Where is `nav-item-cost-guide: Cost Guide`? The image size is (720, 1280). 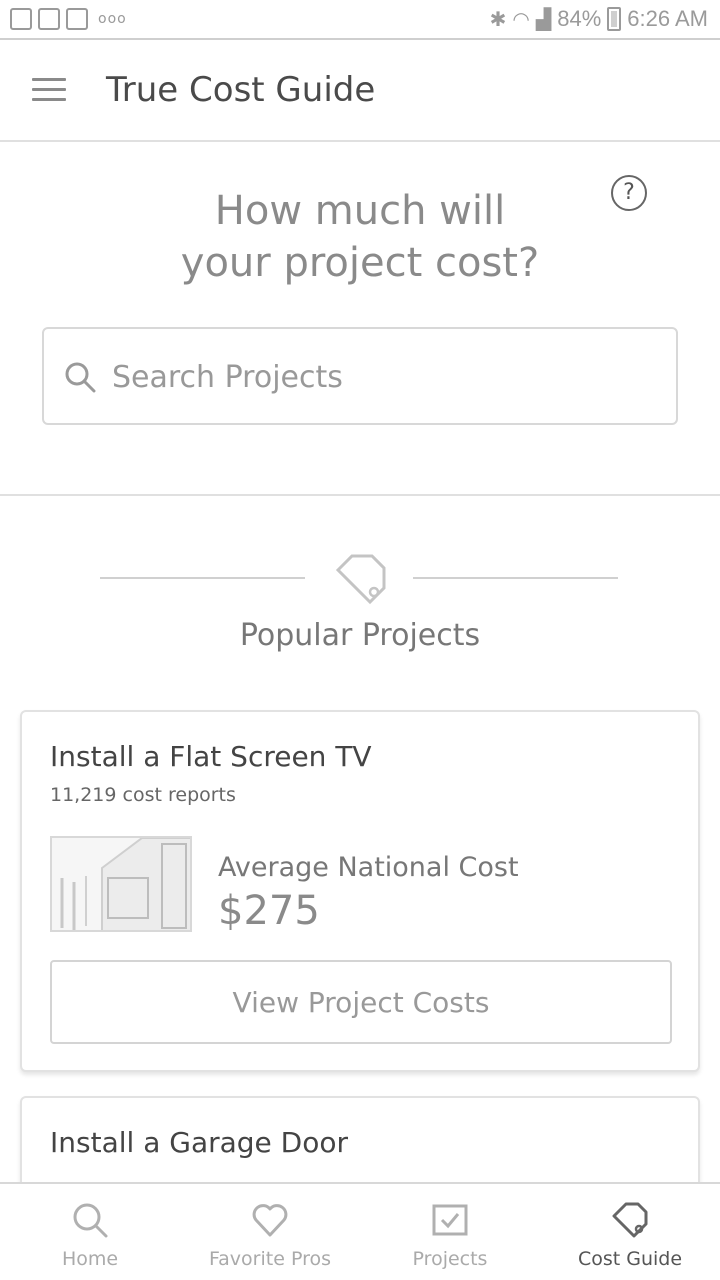 nav-item-cost-guide: Cost Guide is located at coordinates (630, 1232).